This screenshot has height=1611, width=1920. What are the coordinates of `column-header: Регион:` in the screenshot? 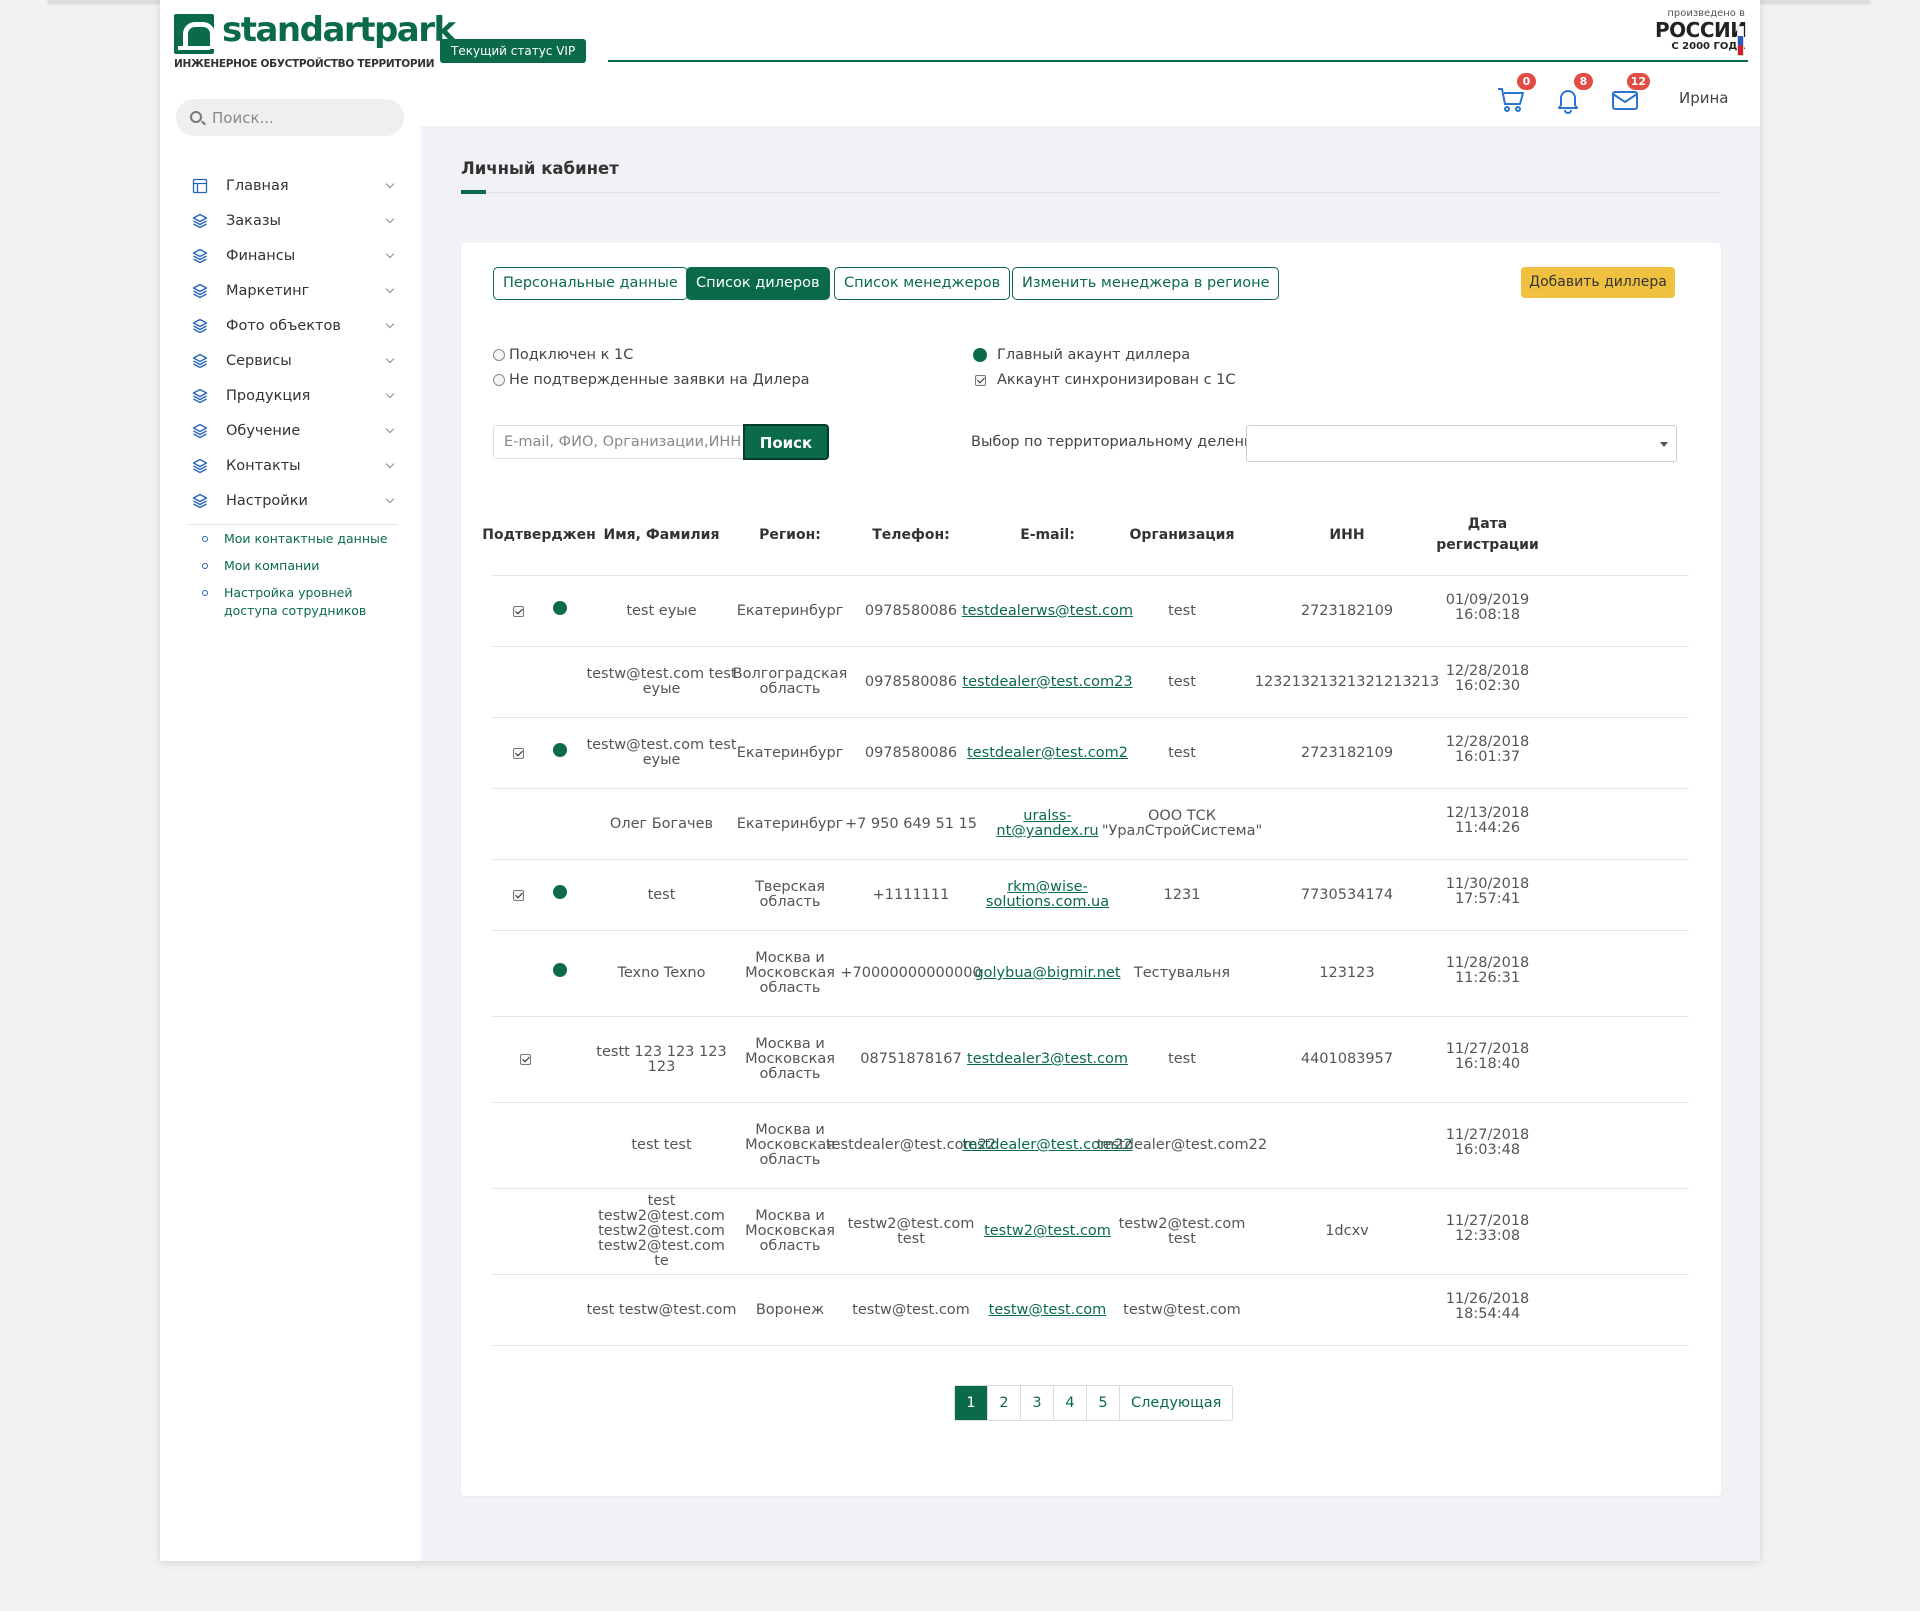 It's located at (790, 535).